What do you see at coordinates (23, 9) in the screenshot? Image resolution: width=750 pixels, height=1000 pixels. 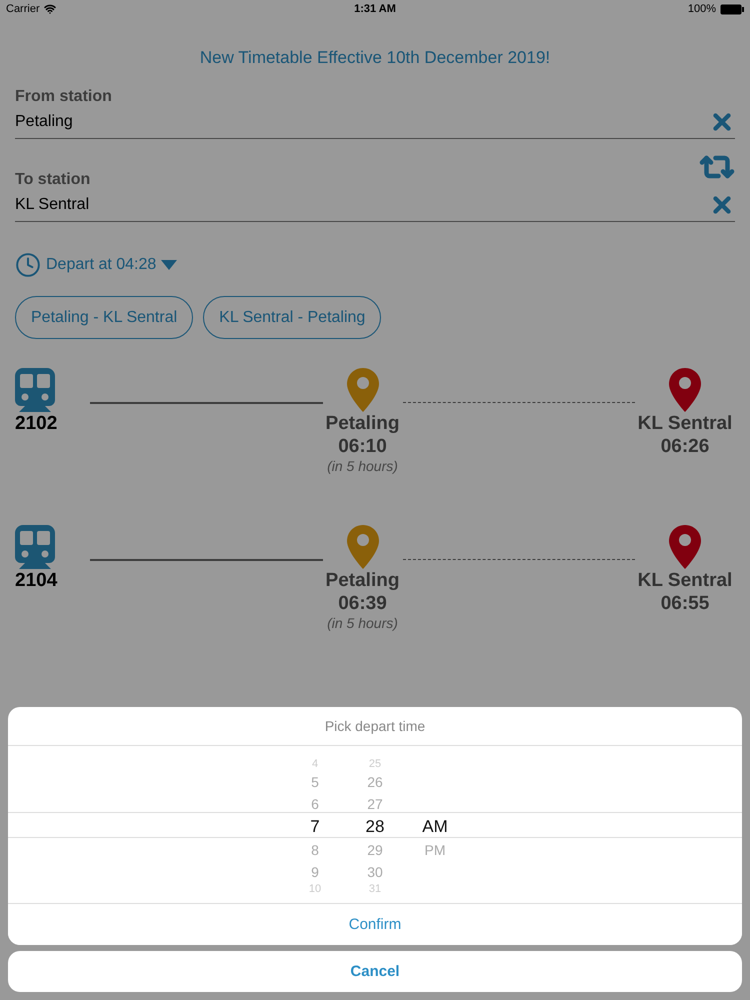 I see `carrier-label: Carrier` at bounding box center [23, 9].